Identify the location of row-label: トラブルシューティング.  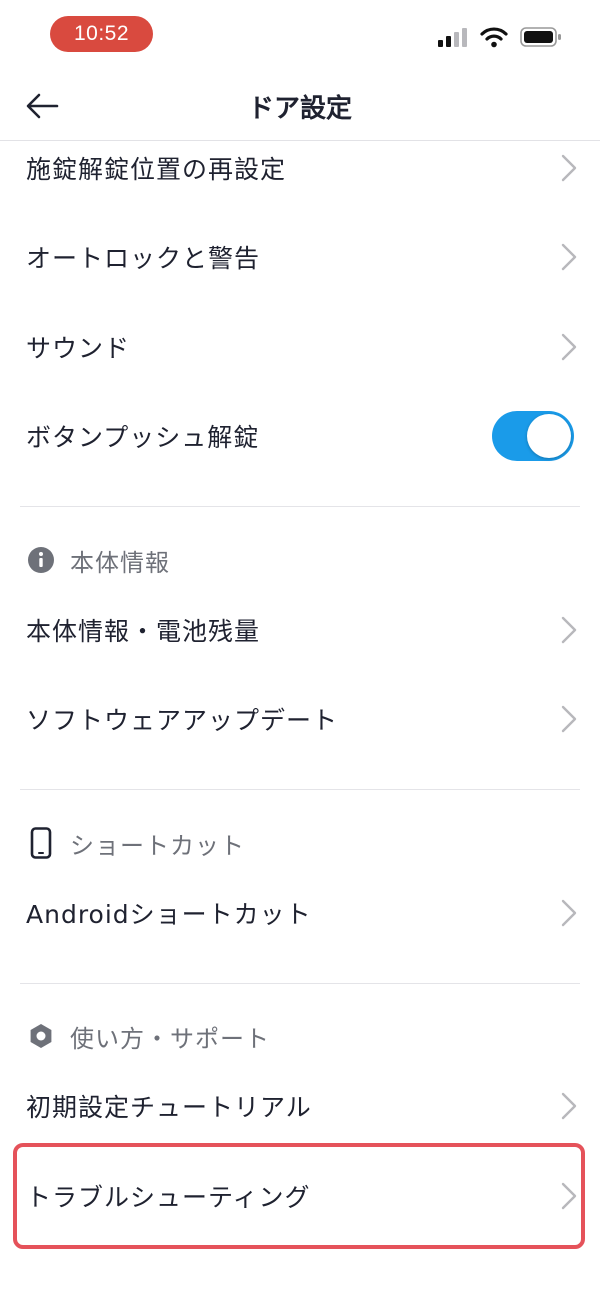
(168, 1197).